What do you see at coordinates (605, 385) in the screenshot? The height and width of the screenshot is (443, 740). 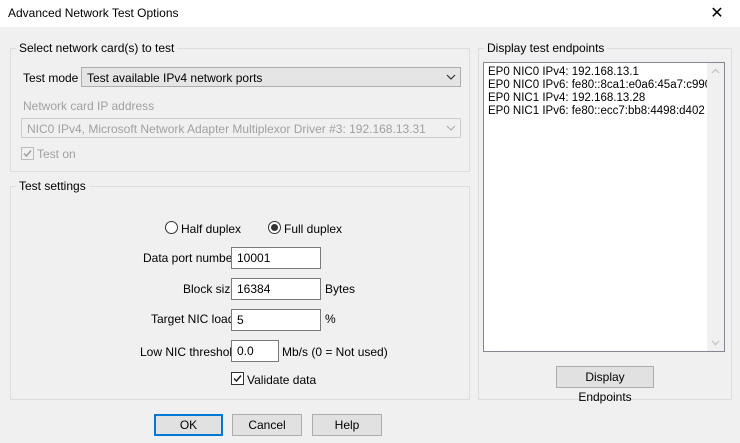 I see `display-endpoints-button: Display Endpoints` at bounding box center [605, 385].